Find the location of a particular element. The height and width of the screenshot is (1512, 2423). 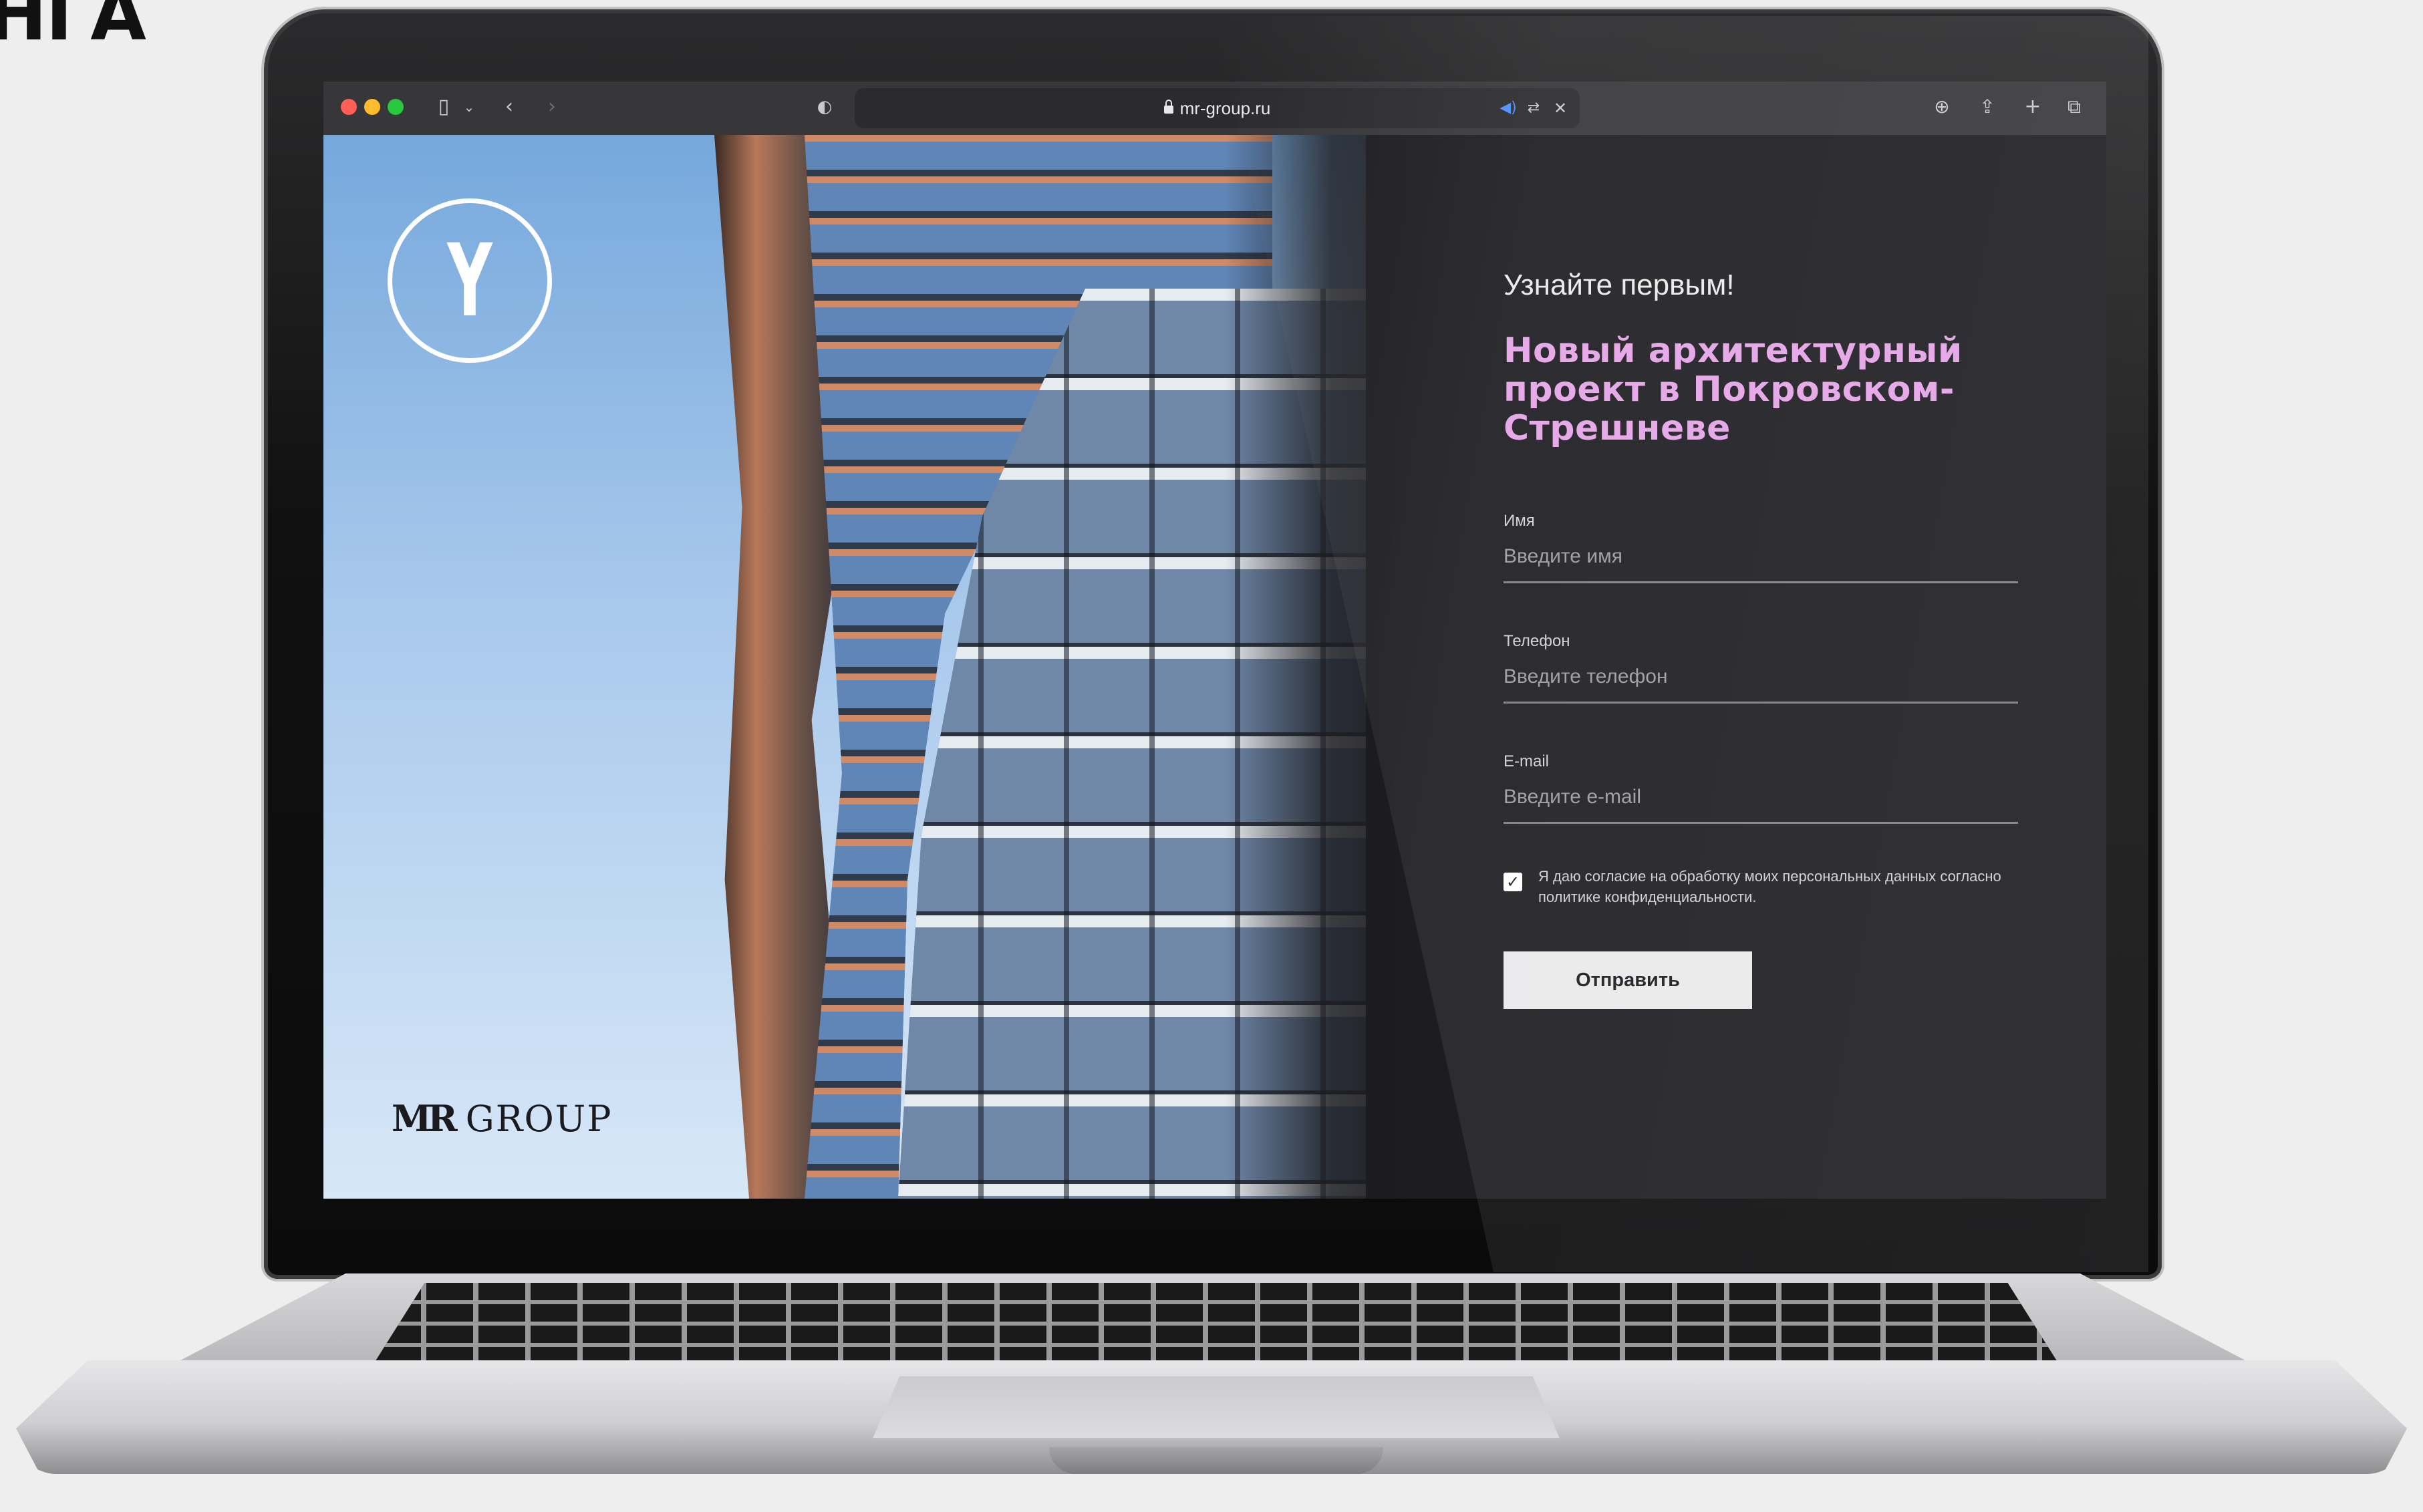

forward-icon: › is located at coordinates (552, 107).